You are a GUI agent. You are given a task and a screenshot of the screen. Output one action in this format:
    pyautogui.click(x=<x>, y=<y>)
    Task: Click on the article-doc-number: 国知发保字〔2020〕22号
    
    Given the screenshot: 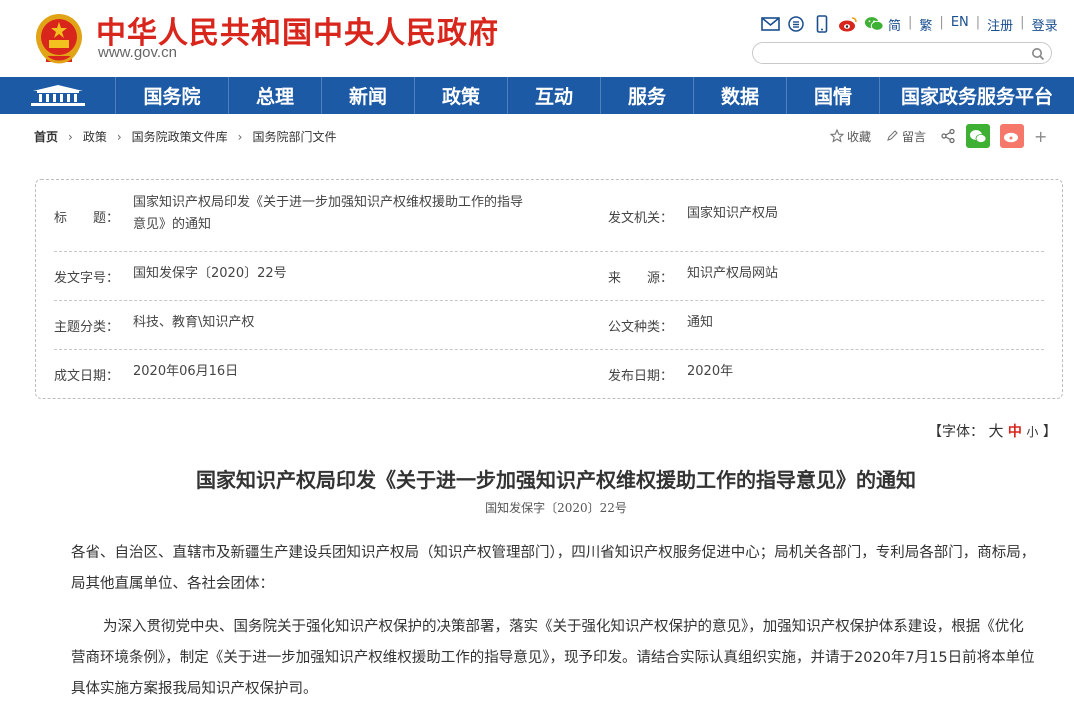 What is the action you would take?
    pyautogui.click(x=556, y=508)
    